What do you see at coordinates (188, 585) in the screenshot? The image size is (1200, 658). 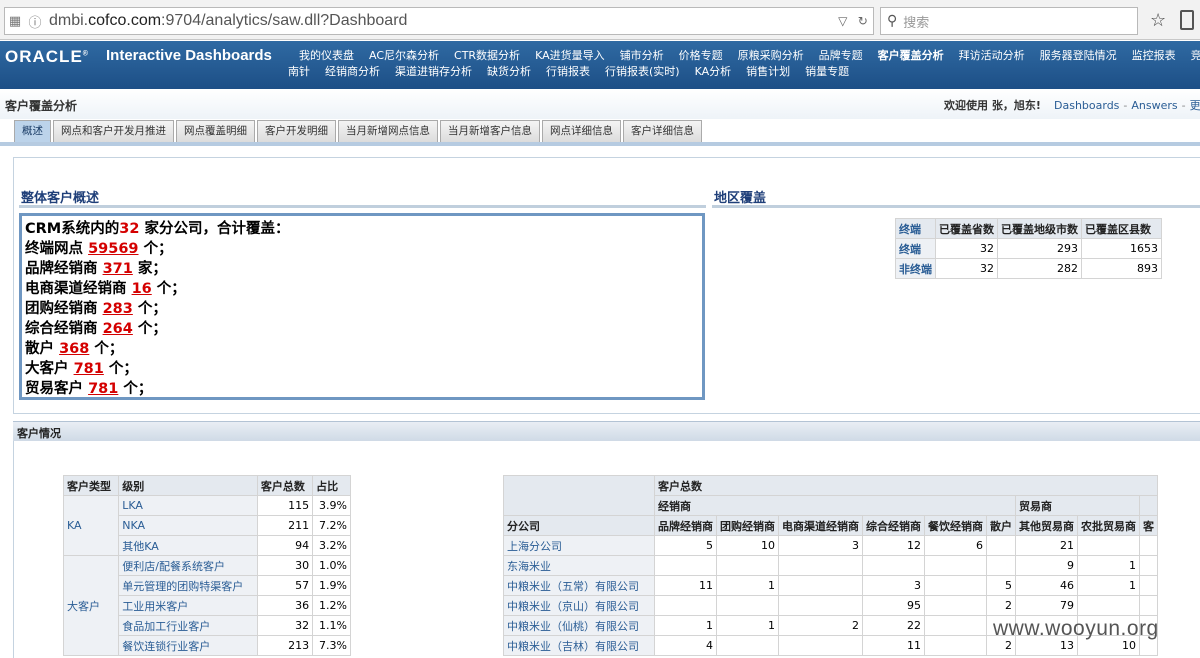 I see `level-cell: 单元管理的团购特渠客户` at bounding box center [188, 585].